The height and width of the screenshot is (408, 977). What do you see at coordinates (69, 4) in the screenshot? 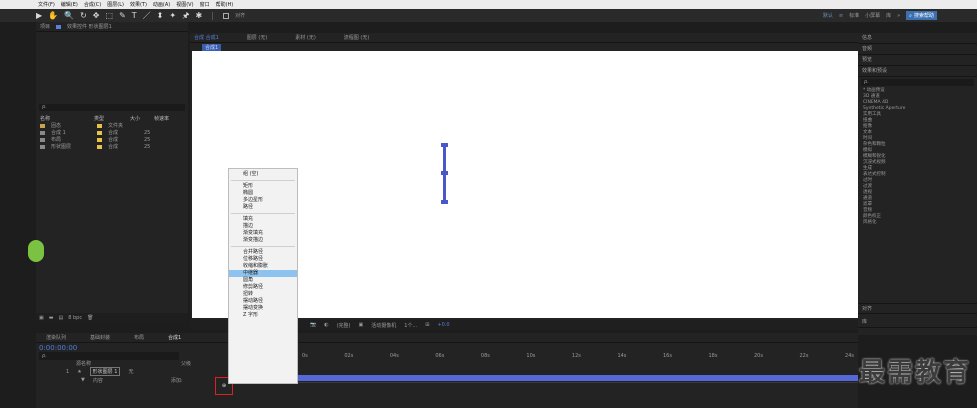
I see `menu-edit: 编辑(E)` at bounding box center [69, 4].